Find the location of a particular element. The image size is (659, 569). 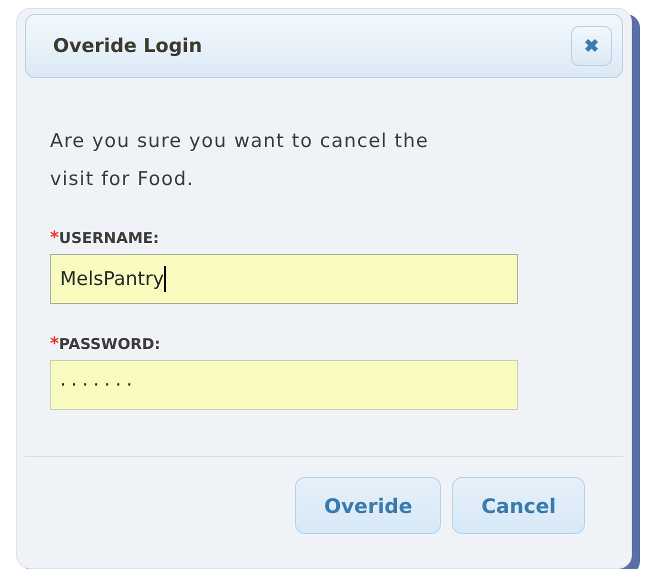

confirmation-message: Are you sure you want to cancel the visit for Food. is located at coordinates (240, 160).